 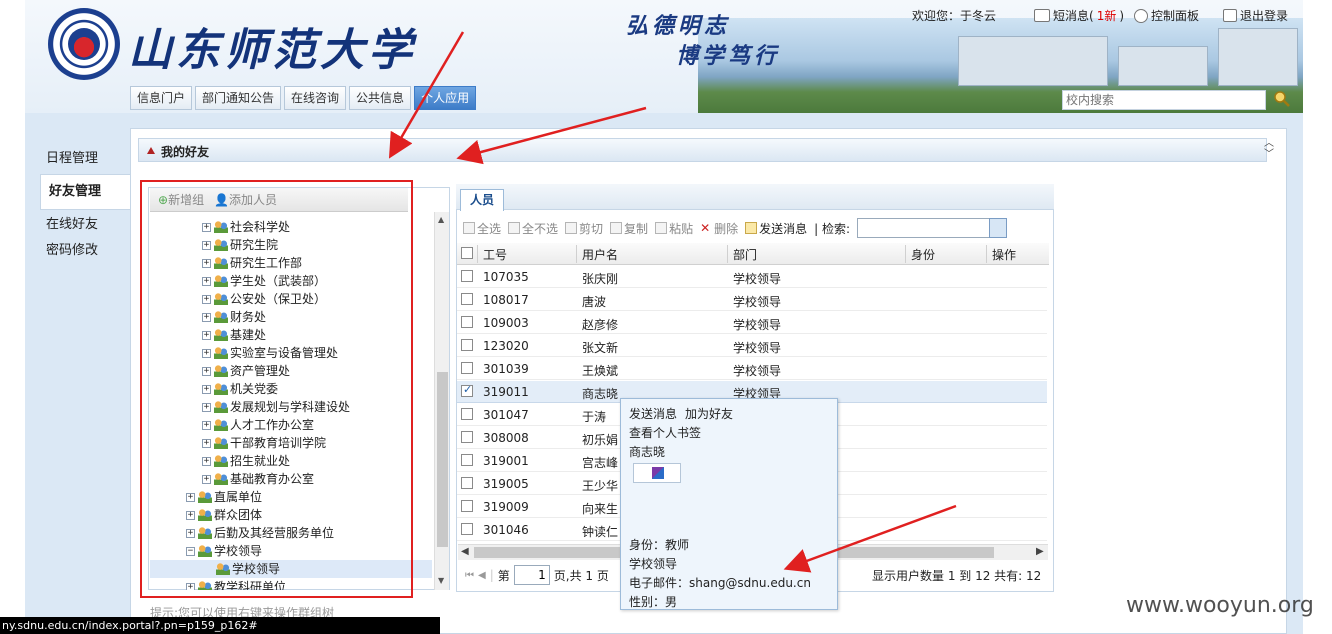 What do you see at coordinates (1220, 605) in the screenshot?
I see `watermark: www.wooyun.org` at bounding box center [1220, 605].